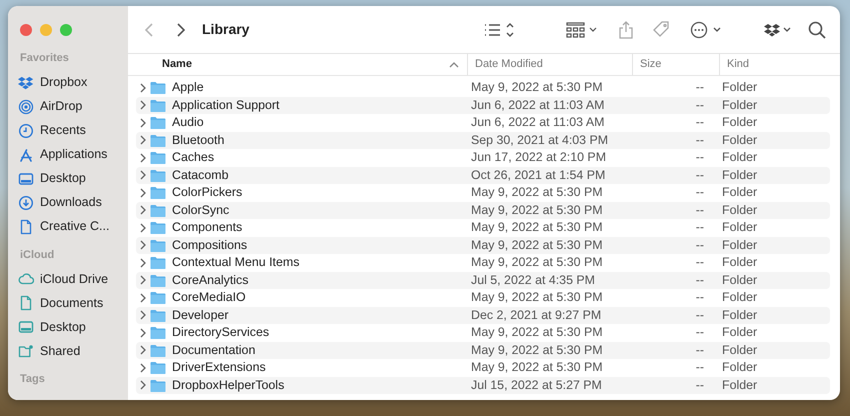  What do you see at coordinates (26, 30) in the screenshot?
I see `close-button` at bounding box center [26, 30].